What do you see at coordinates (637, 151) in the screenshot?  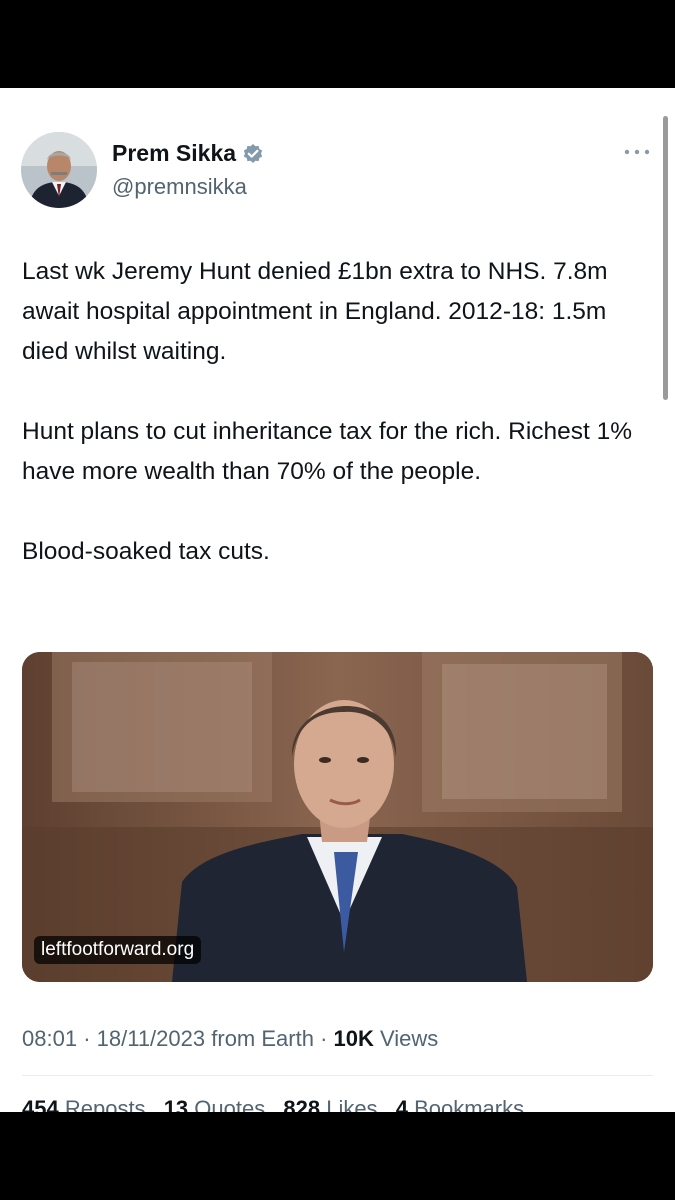 I see `more-options-icon` at bounding box center [637, 151].